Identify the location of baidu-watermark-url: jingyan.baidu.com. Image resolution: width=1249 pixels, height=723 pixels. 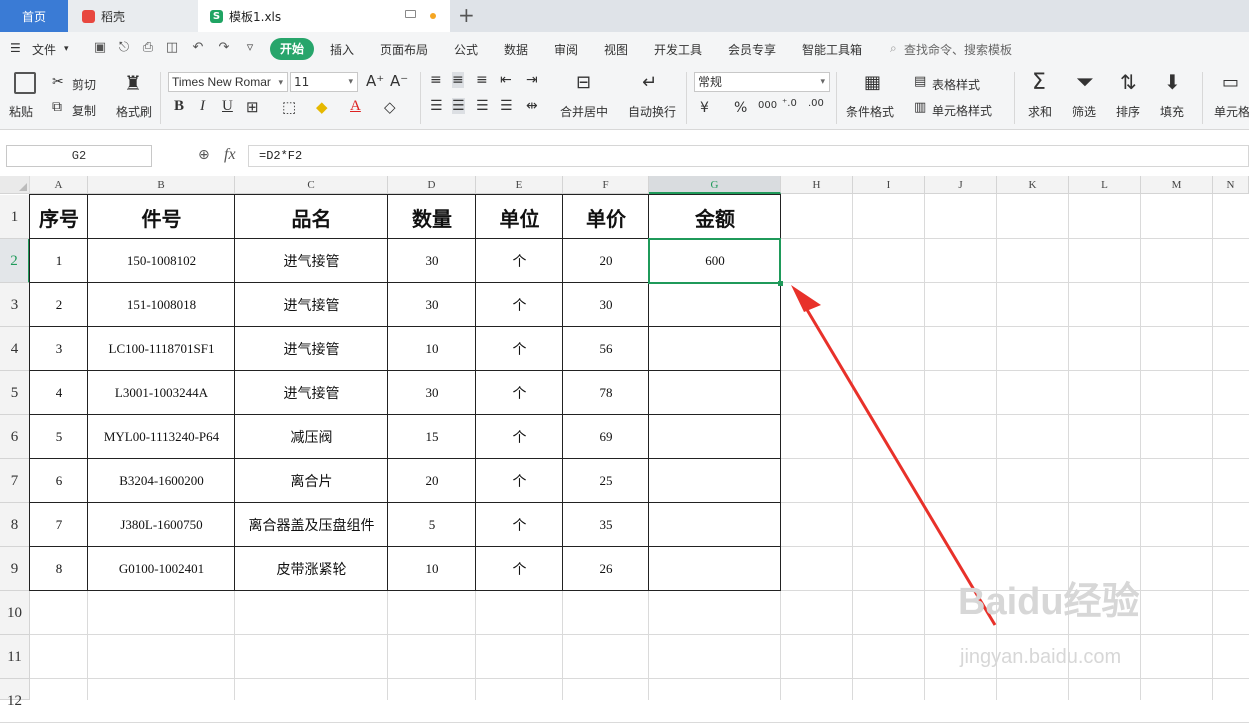
(1041, 657).